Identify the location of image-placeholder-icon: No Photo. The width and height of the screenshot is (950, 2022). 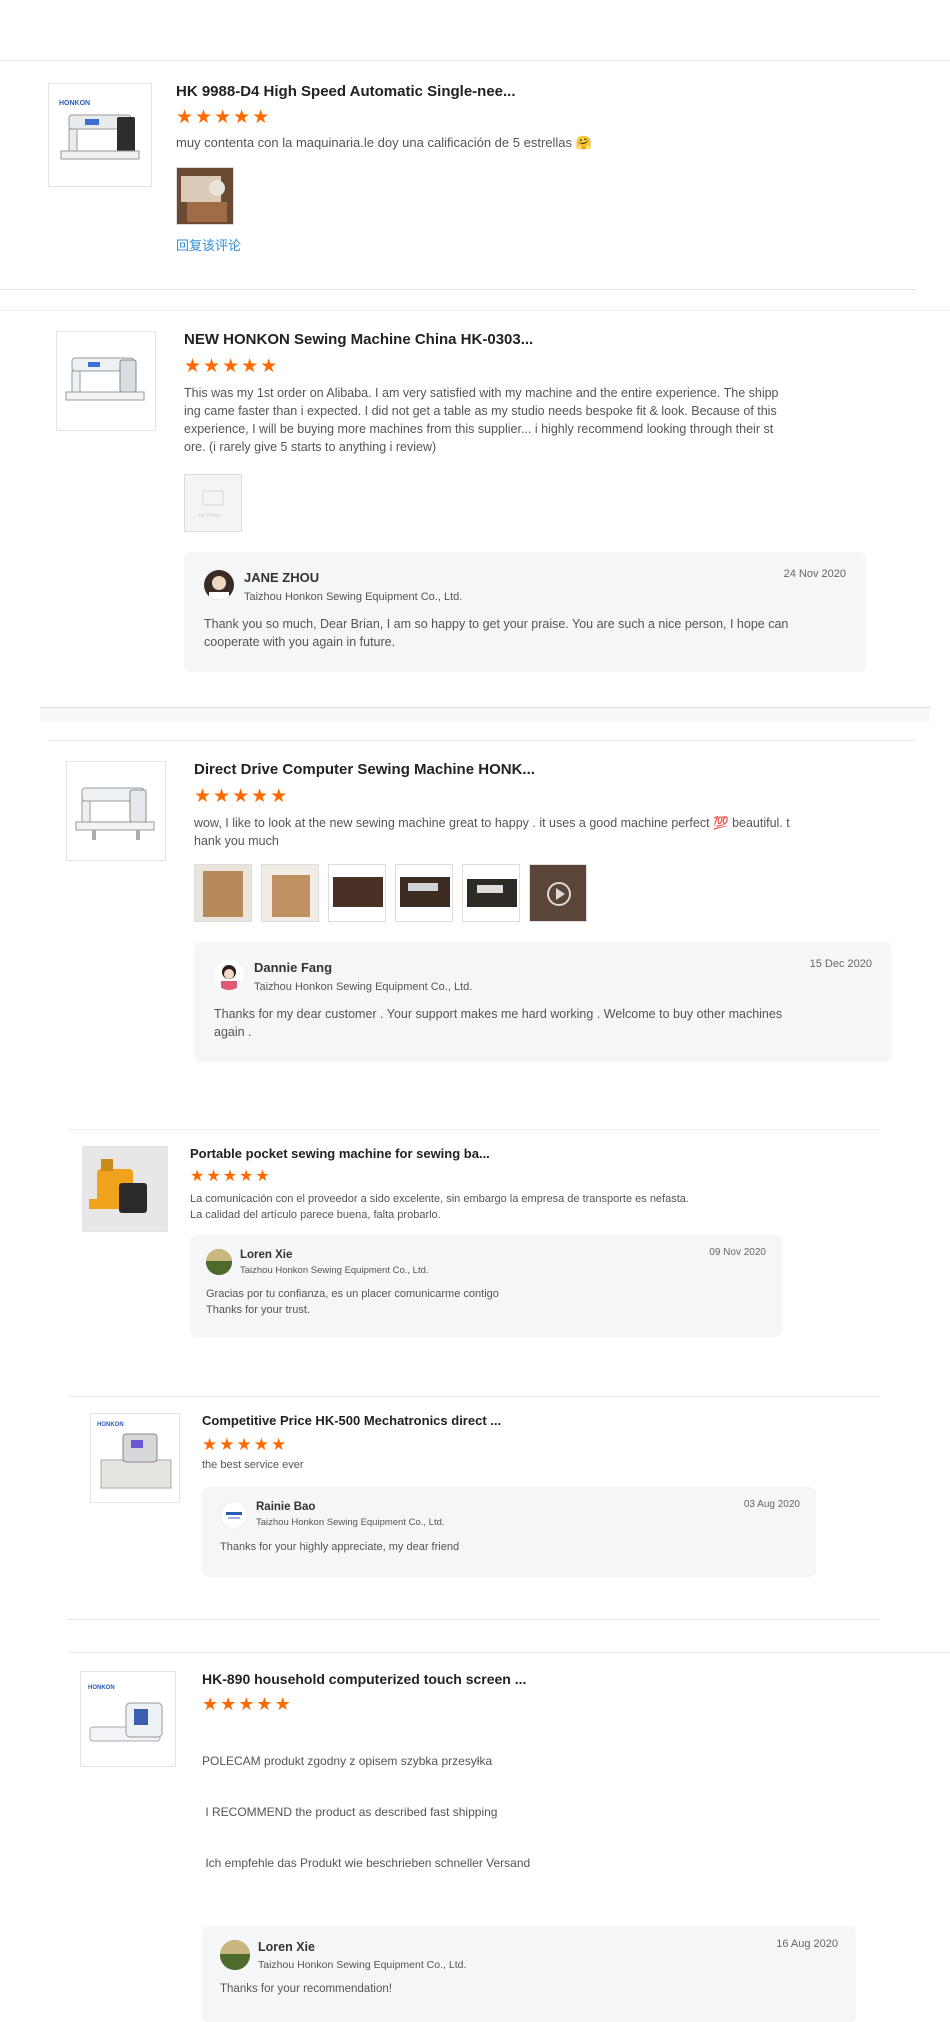
(211, 504).